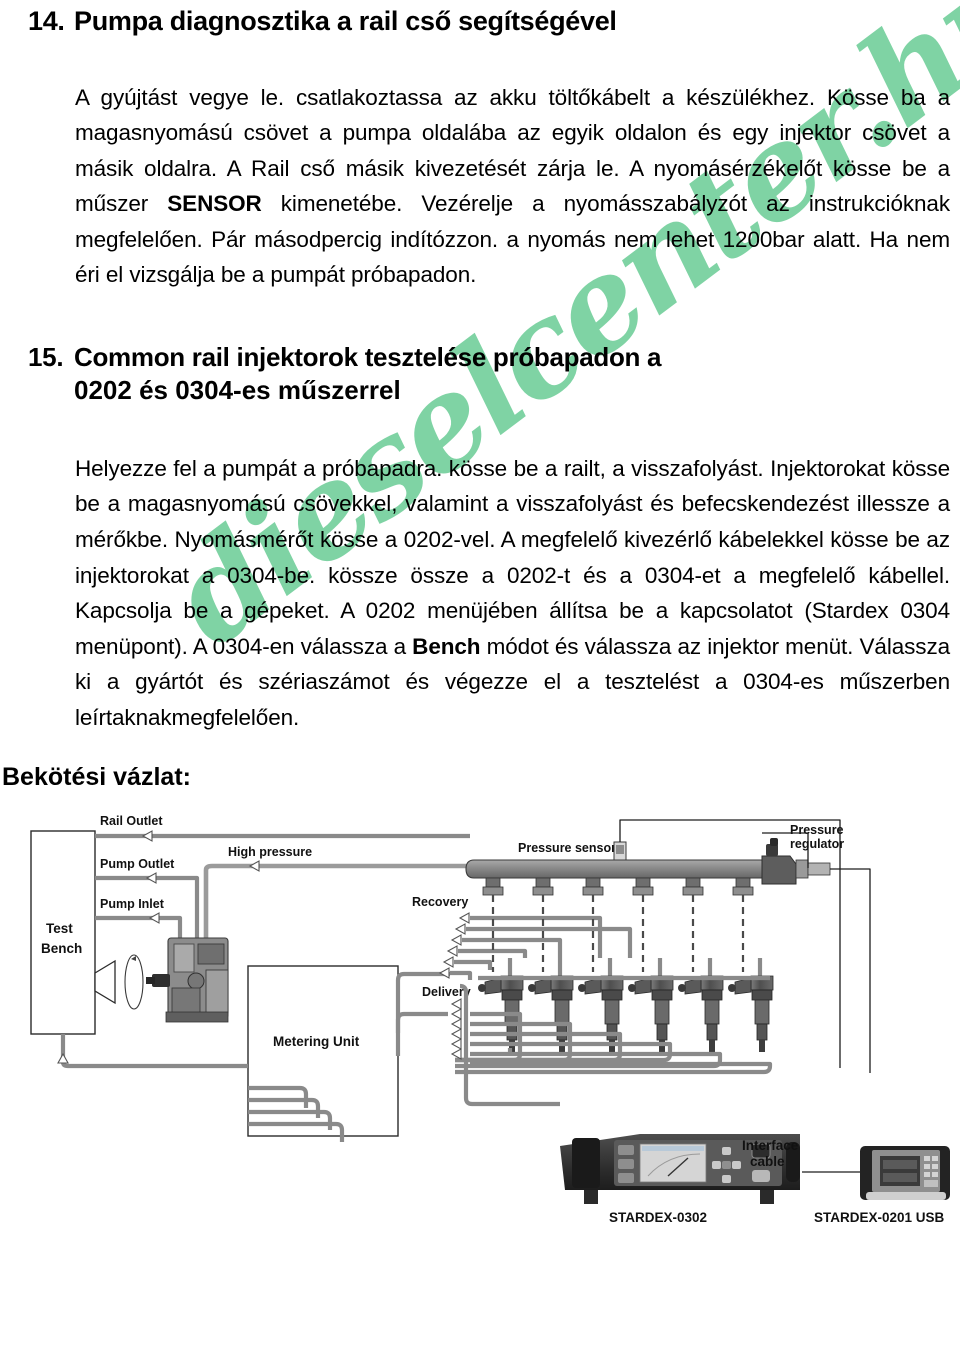 The height and width of the screenshot is (1371, 960). I want to click on recovery-arrows, so click(454, 945).